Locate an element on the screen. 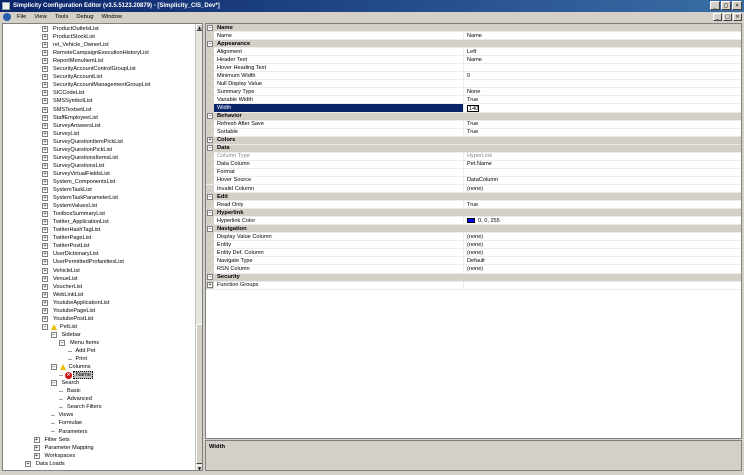 The height and width of the screenshot is (475, 744). property-row: + Function Groups is located at coordinates (473, 285).